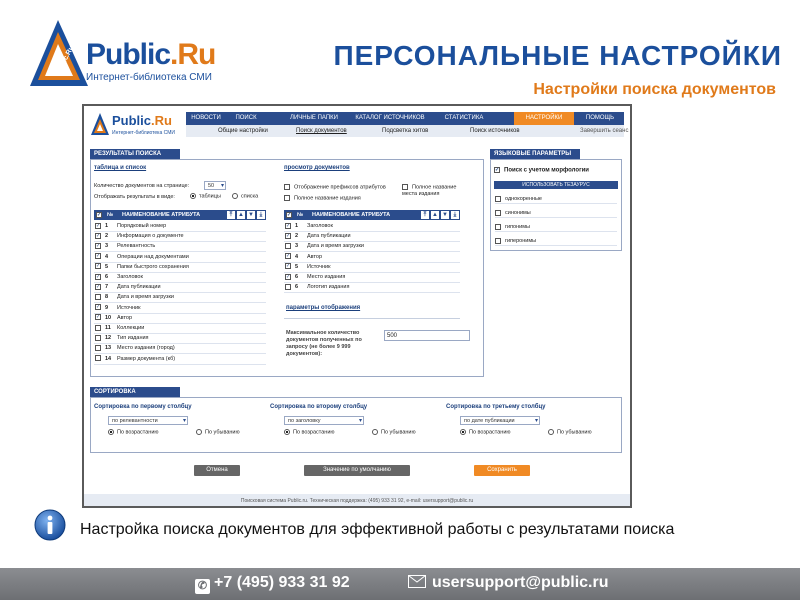 This screenshot has width=800, height=600. I want to click on view-attr-row: 3 Дата и время загрузки, so click(372, 246).